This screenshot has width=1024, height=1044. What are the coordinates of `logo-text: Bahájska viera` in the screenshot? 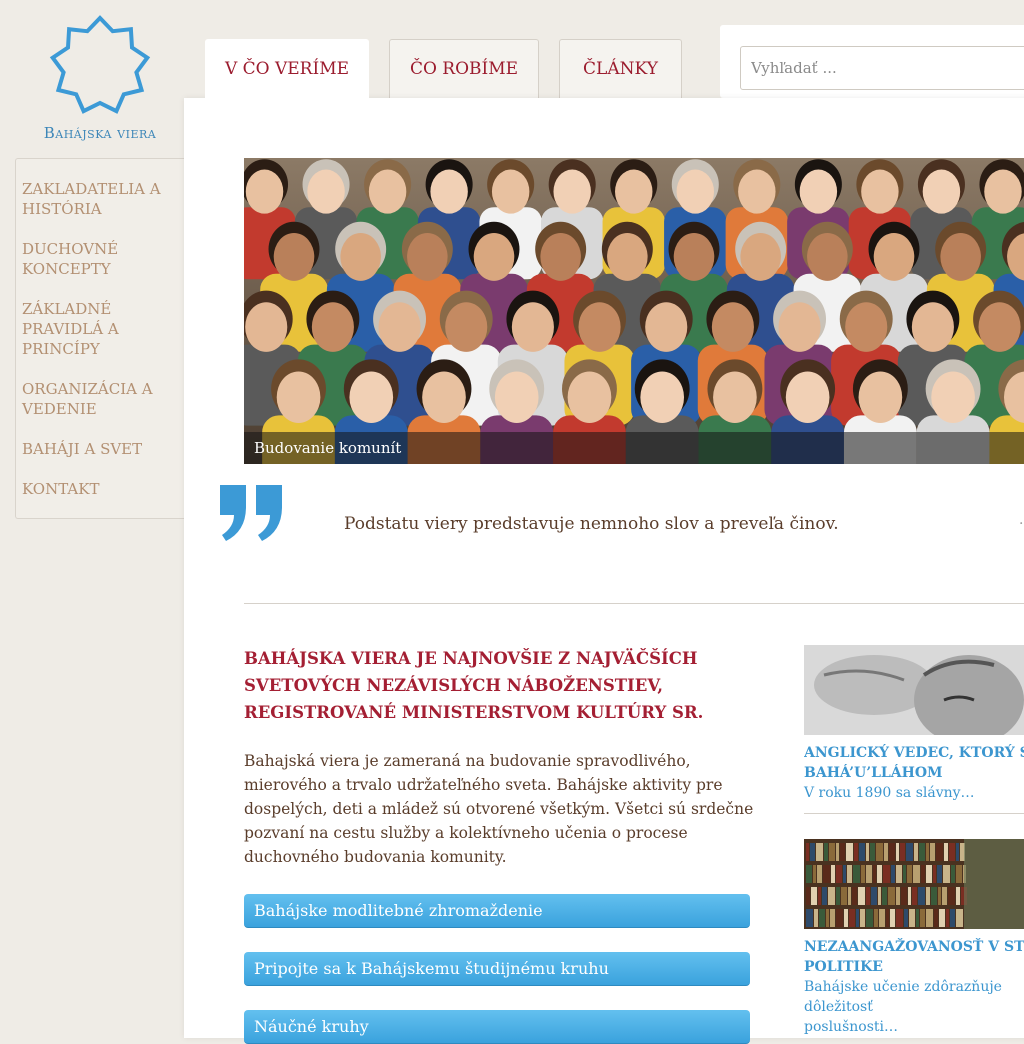 It's located at (100, 133).